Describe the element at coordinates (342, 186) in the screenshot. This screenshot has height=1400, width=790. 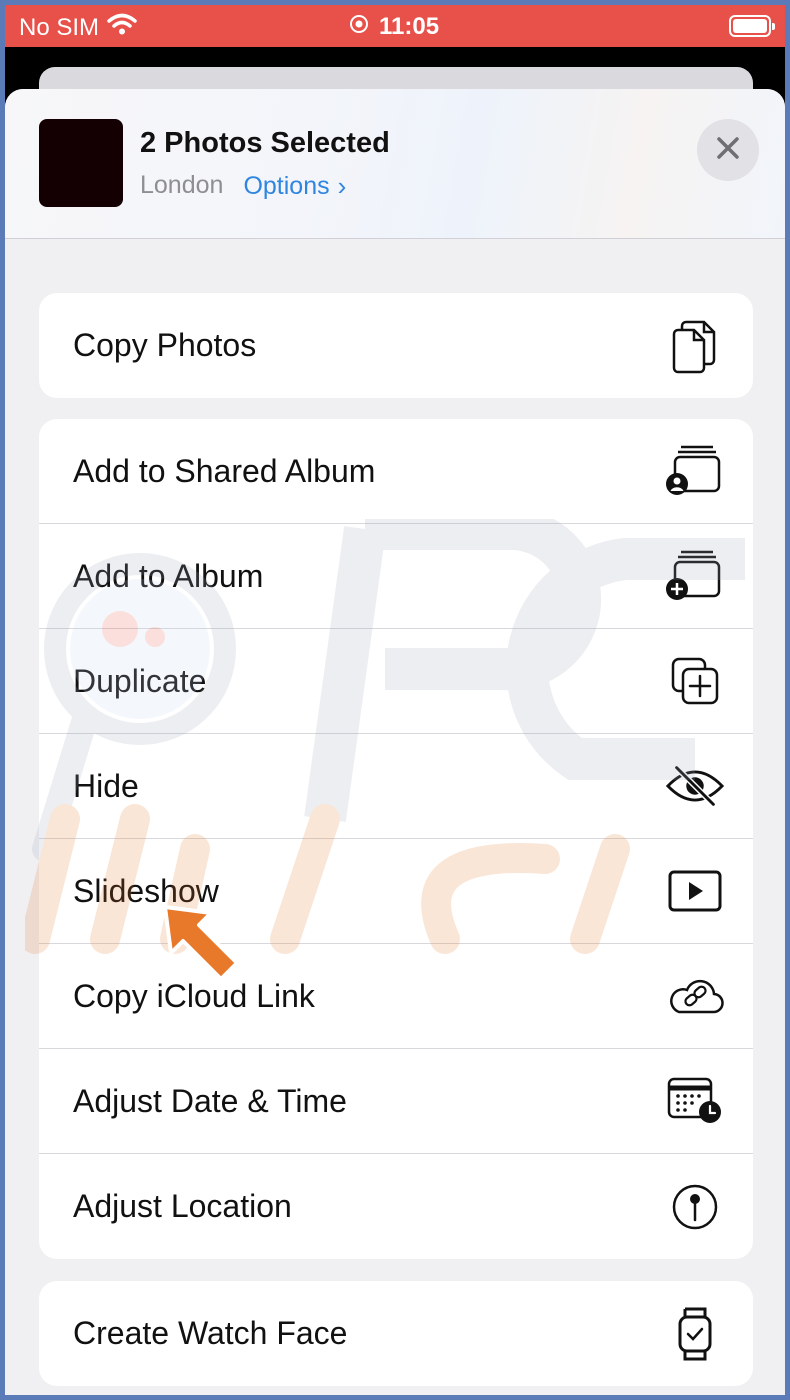
I see `chevron-right-icon: ›` at that location.